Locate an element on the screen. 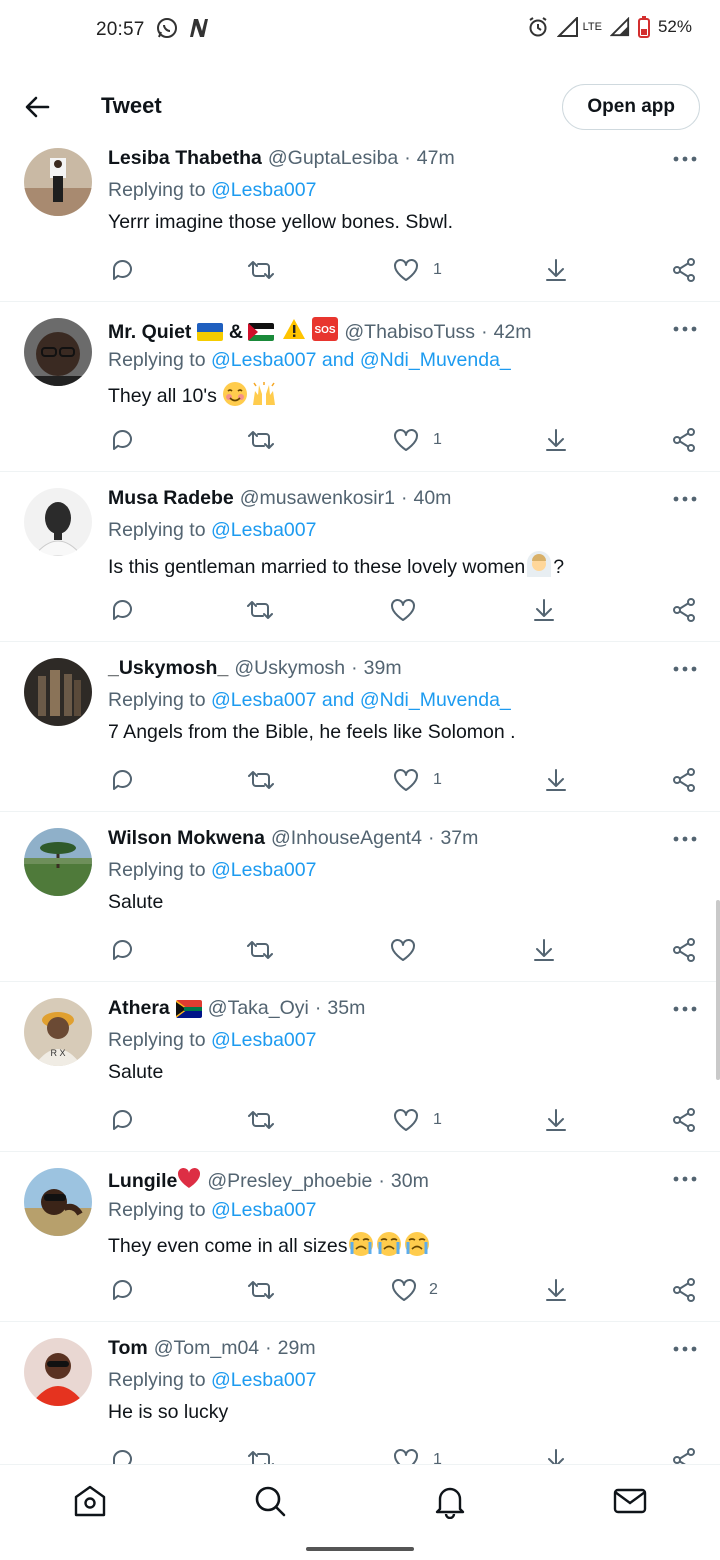 The height and width of the screenshot is (1560, 720). user-handle: @Presley_phoebie is located at coordinates (289, 1181).